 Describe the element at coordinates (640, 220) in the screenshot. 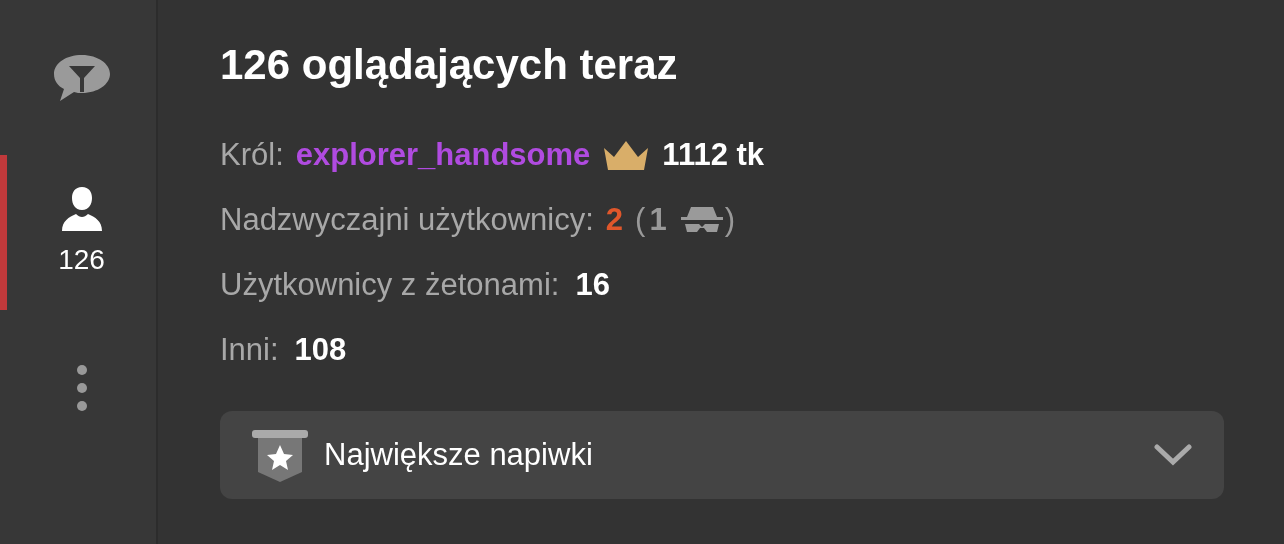

I see `paren: (` at that location.